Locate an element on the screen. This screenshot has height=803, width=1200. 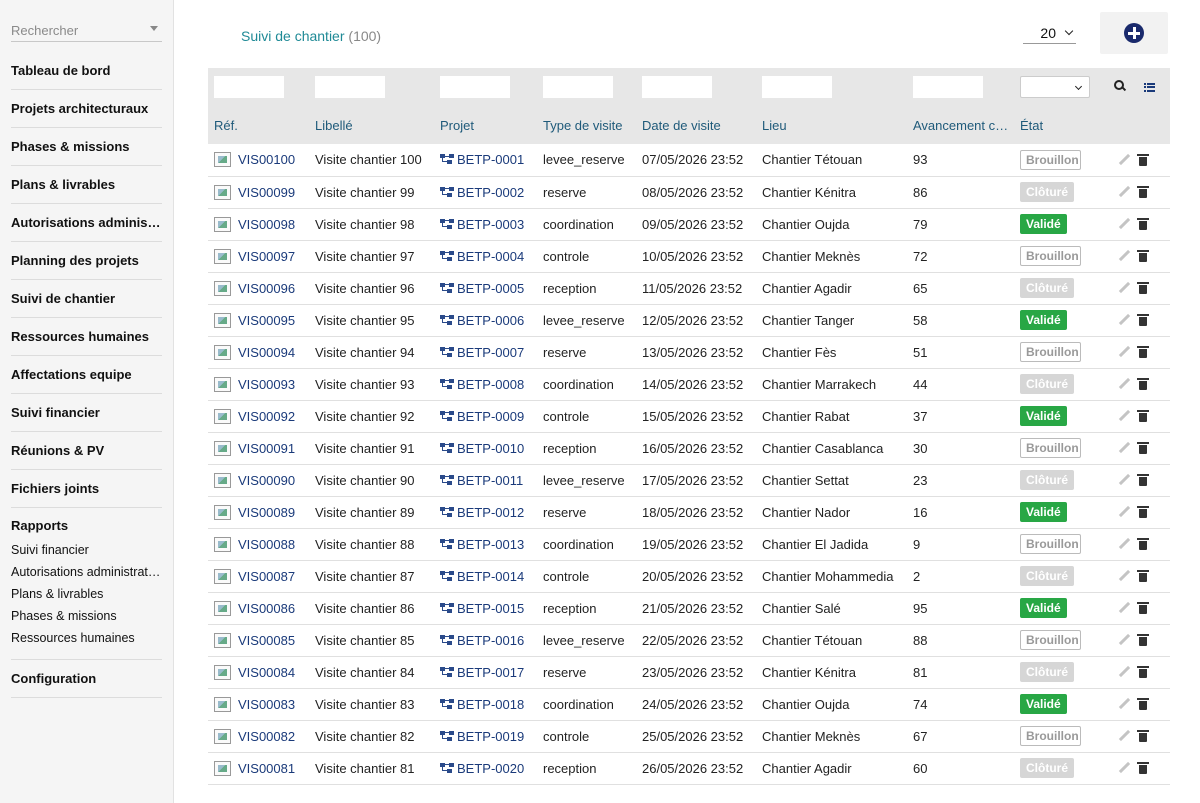
project-link: BETP-0002 is located at coordinates (490, 192).